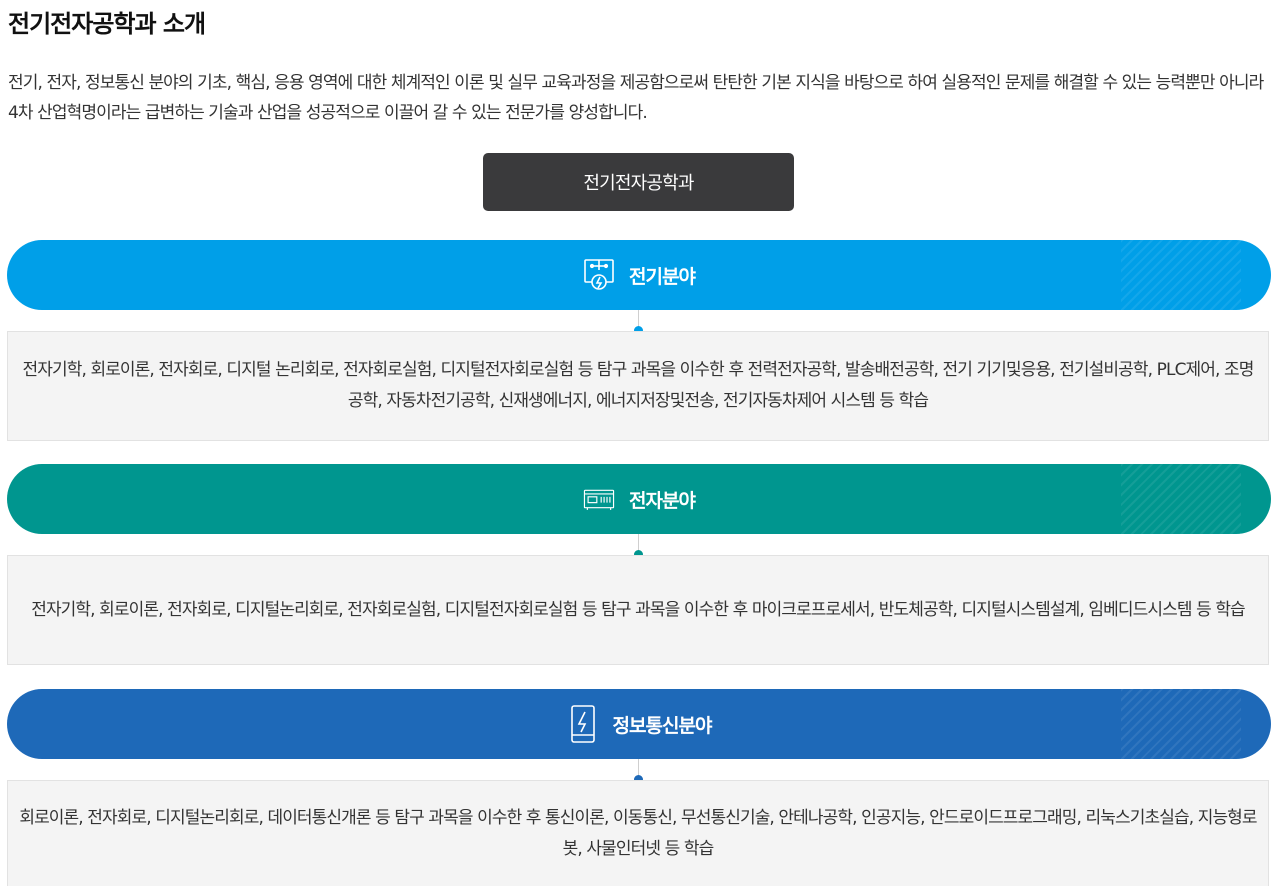 The height and width of the screenshot is (886, 1280). I want to click on electronic-device-icon, so click(599, 499).